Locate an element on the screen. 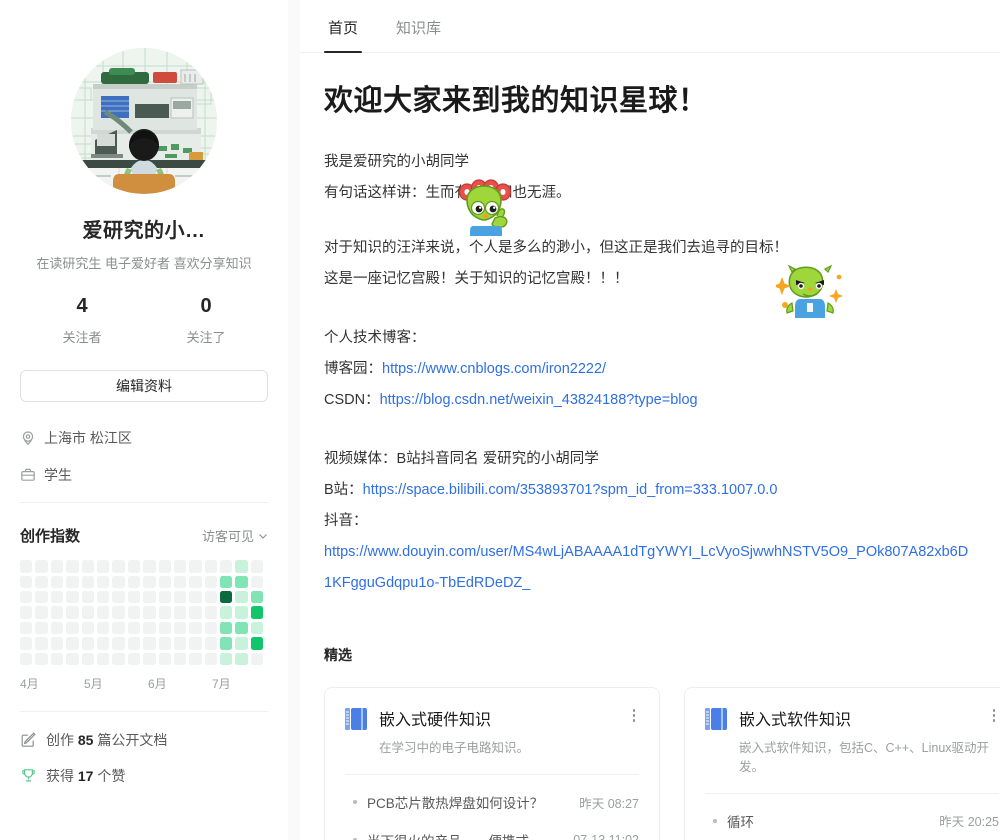  tab-knowledge-base: 知识库 is located at coordinates (418, 34).